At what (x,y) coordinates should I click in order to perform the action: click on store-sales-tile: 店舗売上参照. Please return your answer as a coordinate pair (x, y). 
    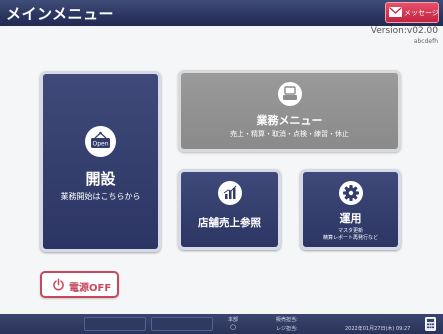
    Looking at the image, I should click on (229, 209).